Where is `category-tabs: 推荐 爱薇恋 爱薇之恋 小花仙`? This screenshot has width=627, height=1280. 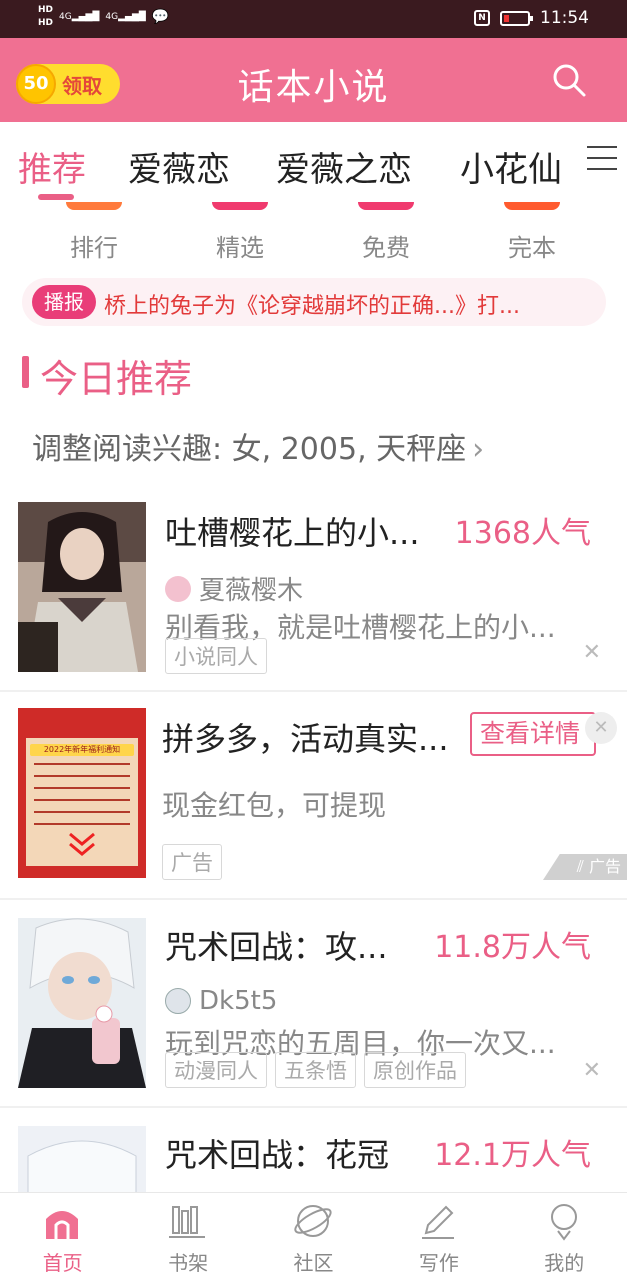
category-tabs: 推荐 爱薇恋 爱薇之恋 小花仙 is located at coordinates (313, 162).